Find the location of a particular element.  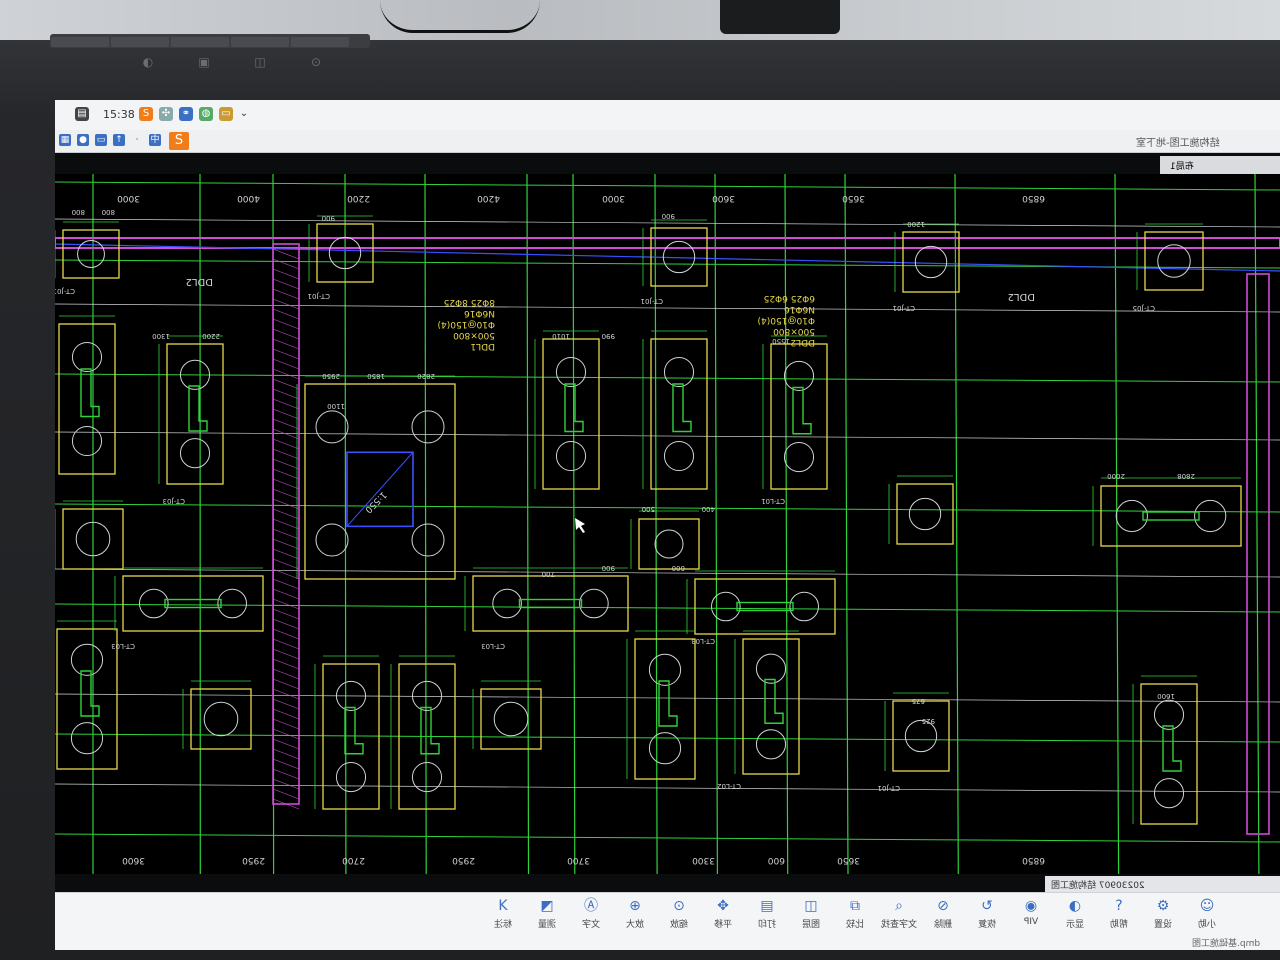

upload-icon: ↑ is located at coordinates (119, 140).